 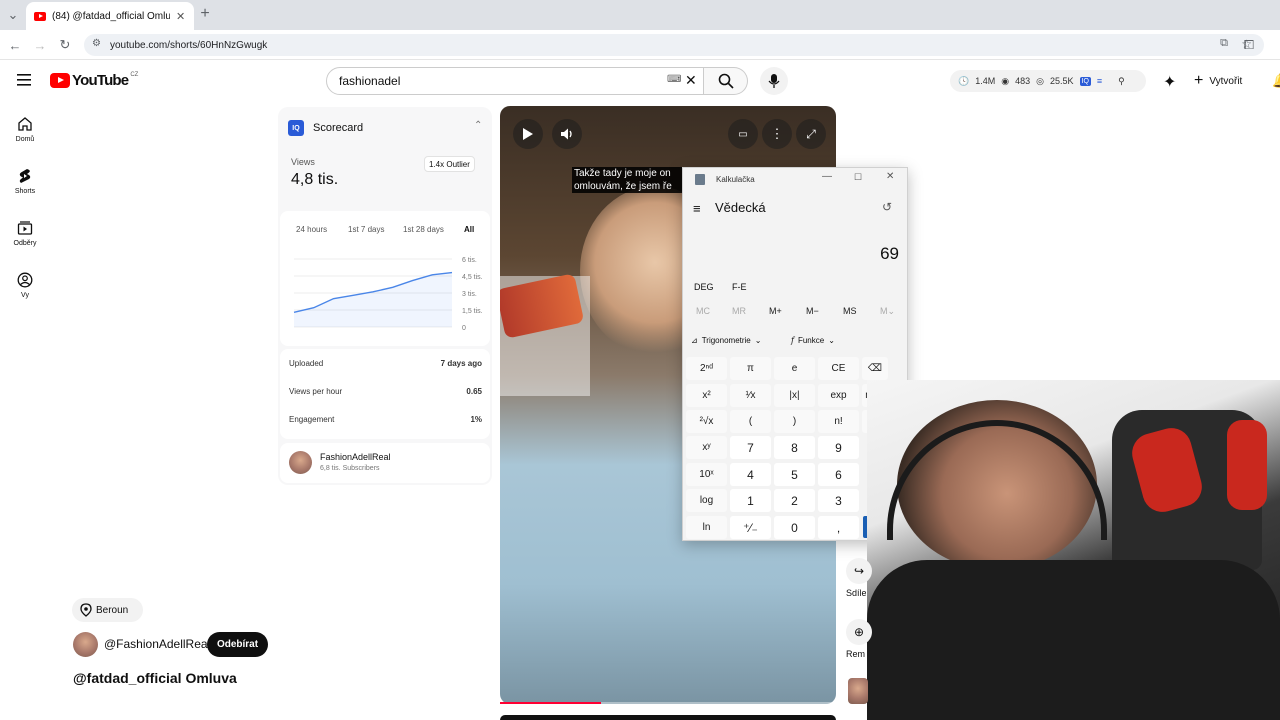 What do you see at coordinates (461, 363) in the screenshot?
I see `row-value: 7 days ago` at bounding box center [461, 363].